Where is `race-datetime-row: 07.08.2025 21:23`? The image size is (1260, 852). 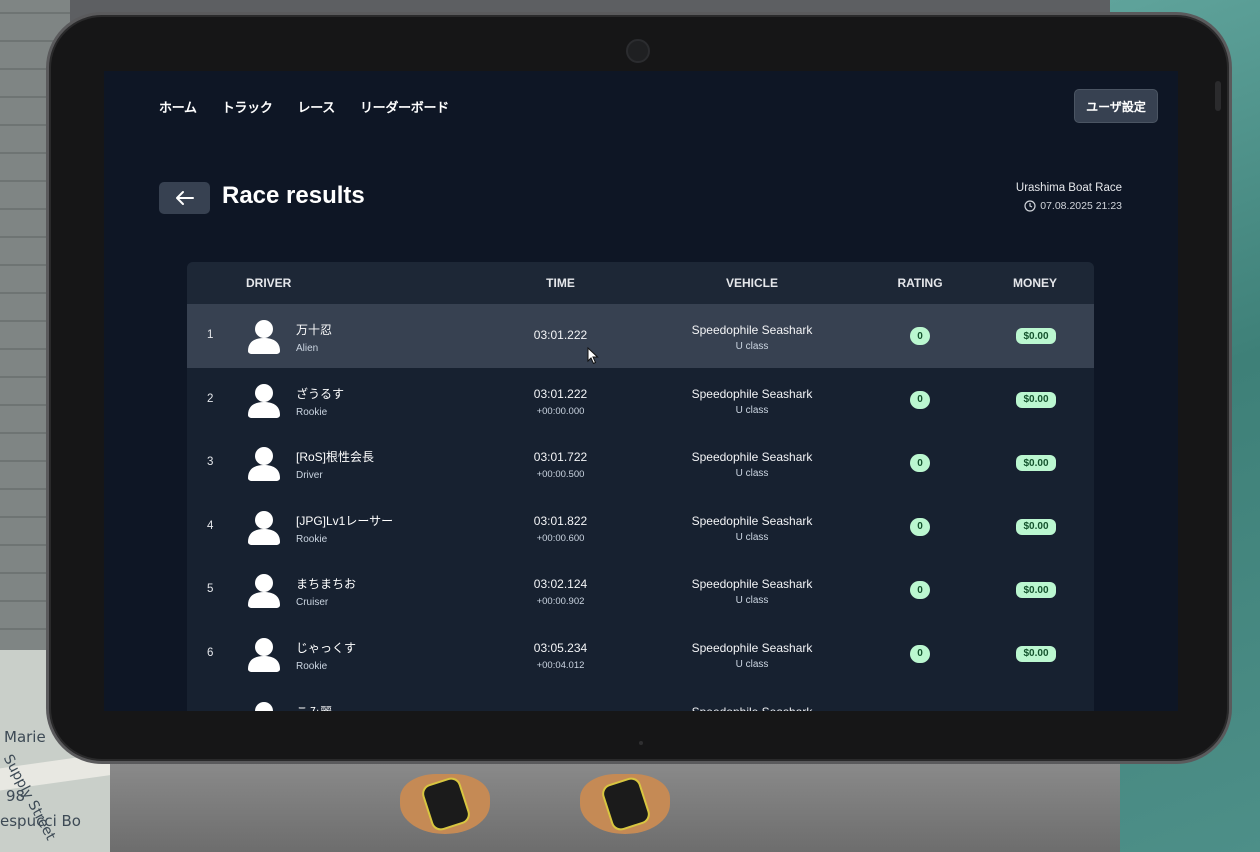 race-datetime-row: 07.08.2025 21:23 is located at coordinates (1069, 206).